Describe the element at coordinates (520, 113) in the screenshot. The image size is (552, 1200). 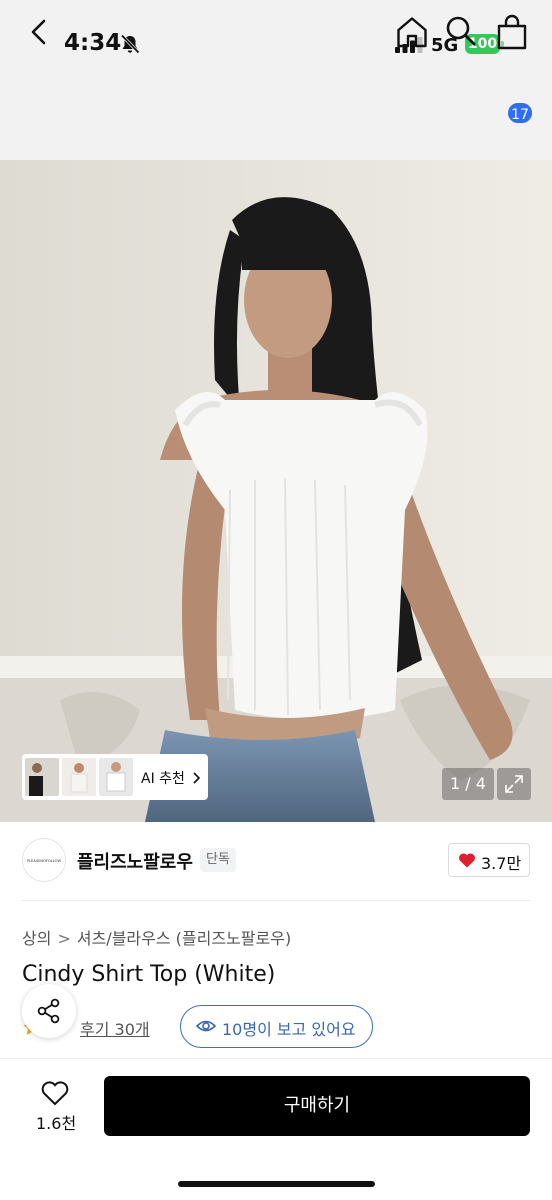
I see `cart-count-badge: 17` at that location.